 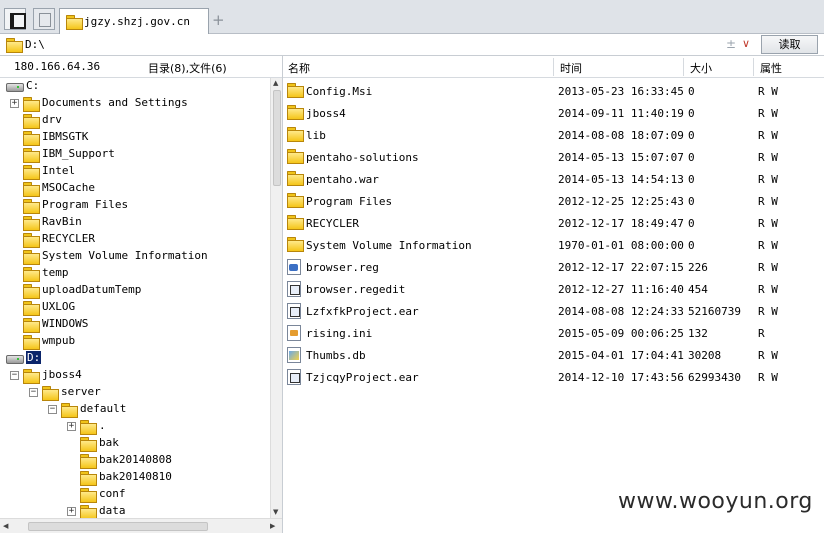 What do you see at coordinates (218, 20) in the screenshot?
I see `add-tab-button: +` at bounding box center [218, 20].